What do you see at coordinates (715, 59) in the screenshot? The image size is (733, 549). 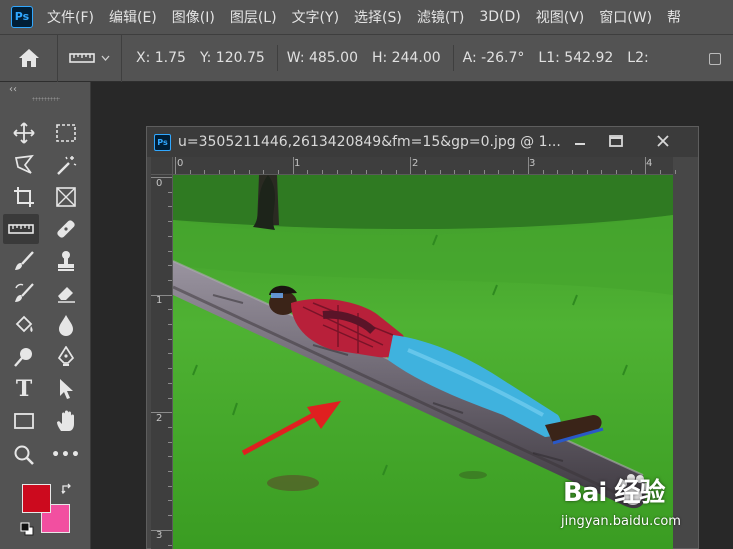 I see `use-measurement-scale-checkbox` at bounding box center [715, 59].